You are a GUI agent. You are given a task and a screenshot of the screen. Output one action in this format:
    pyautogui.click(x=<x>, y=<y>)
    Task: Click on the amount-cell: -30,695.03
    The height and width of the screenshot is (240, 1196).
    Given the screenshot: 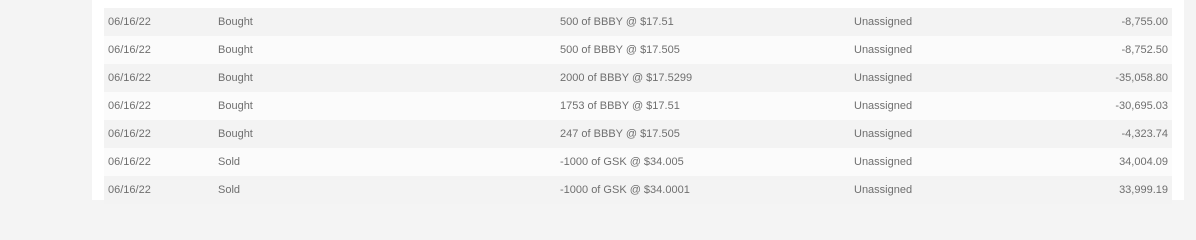 What is the action you would take?
    pyautogui.click(x=1141, y=106)
    